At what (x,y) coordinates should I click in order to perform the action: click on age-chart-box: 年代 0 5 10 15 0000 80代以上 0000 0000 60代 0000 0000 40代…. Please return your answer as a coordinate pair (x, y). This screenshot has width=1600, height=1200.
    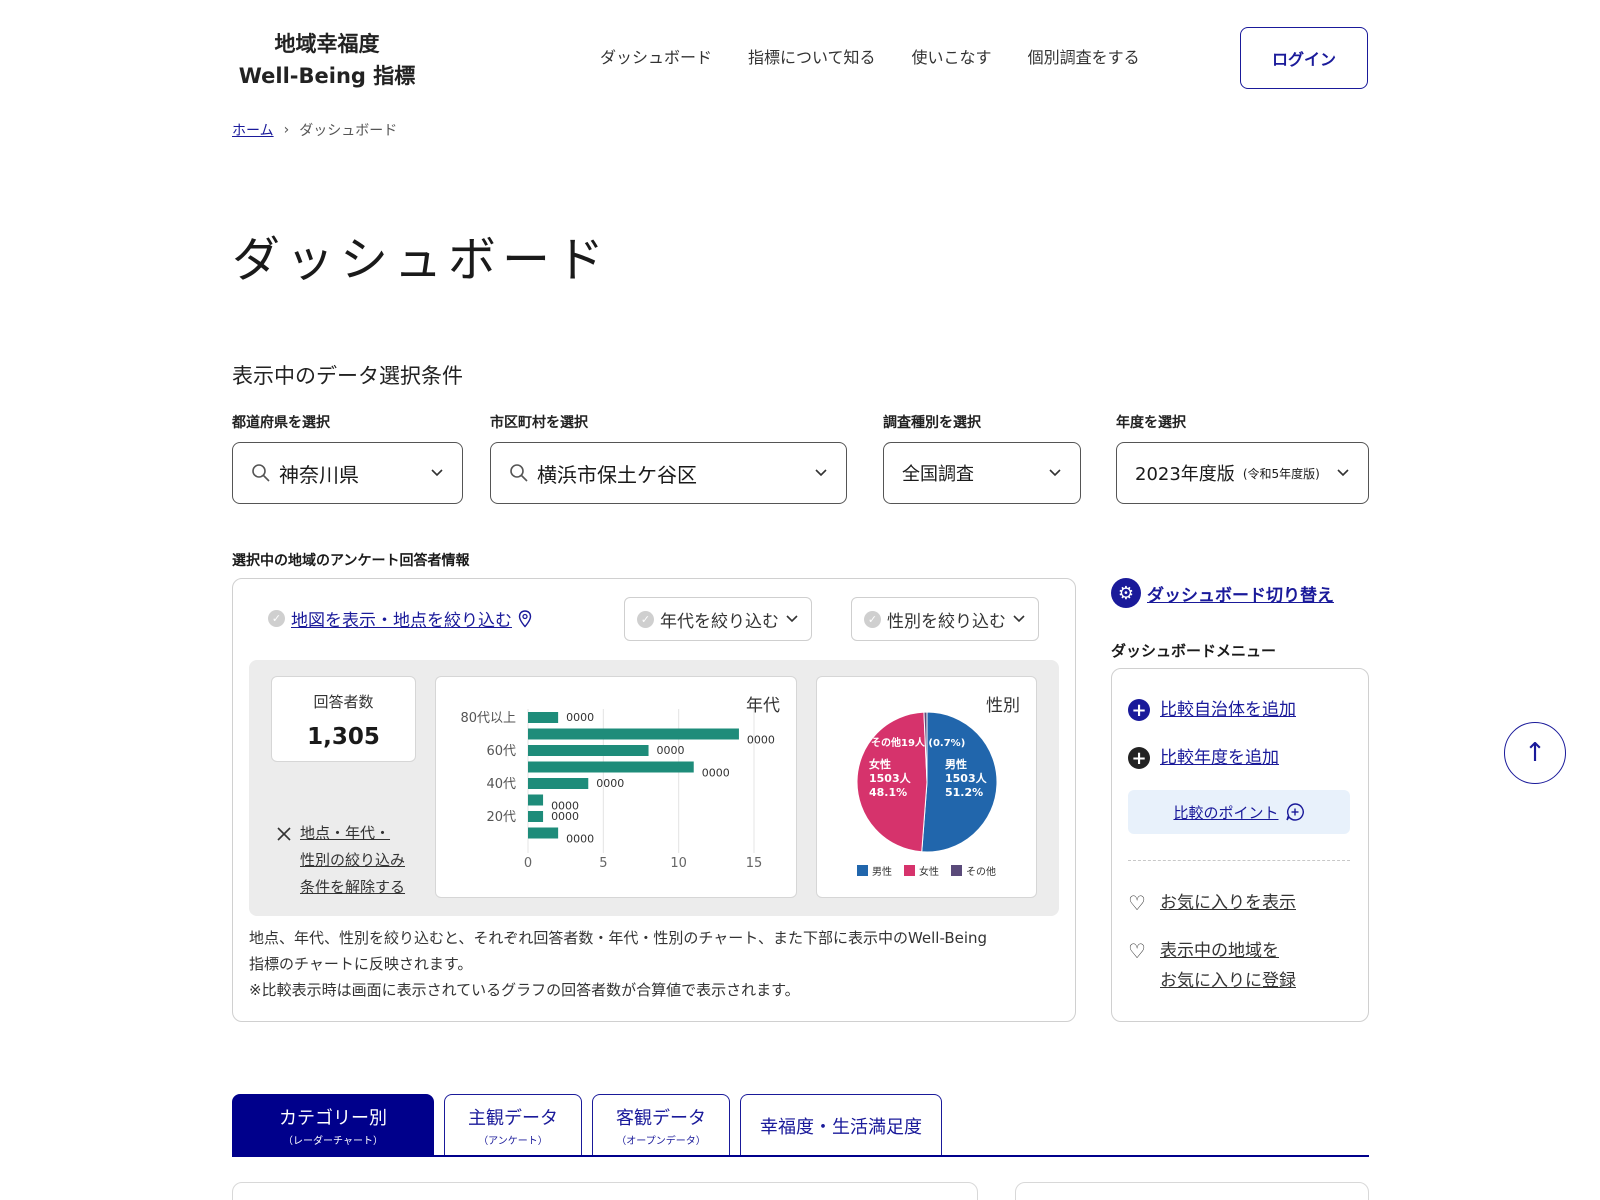
    Looking at the image, I should click on (616, 787).